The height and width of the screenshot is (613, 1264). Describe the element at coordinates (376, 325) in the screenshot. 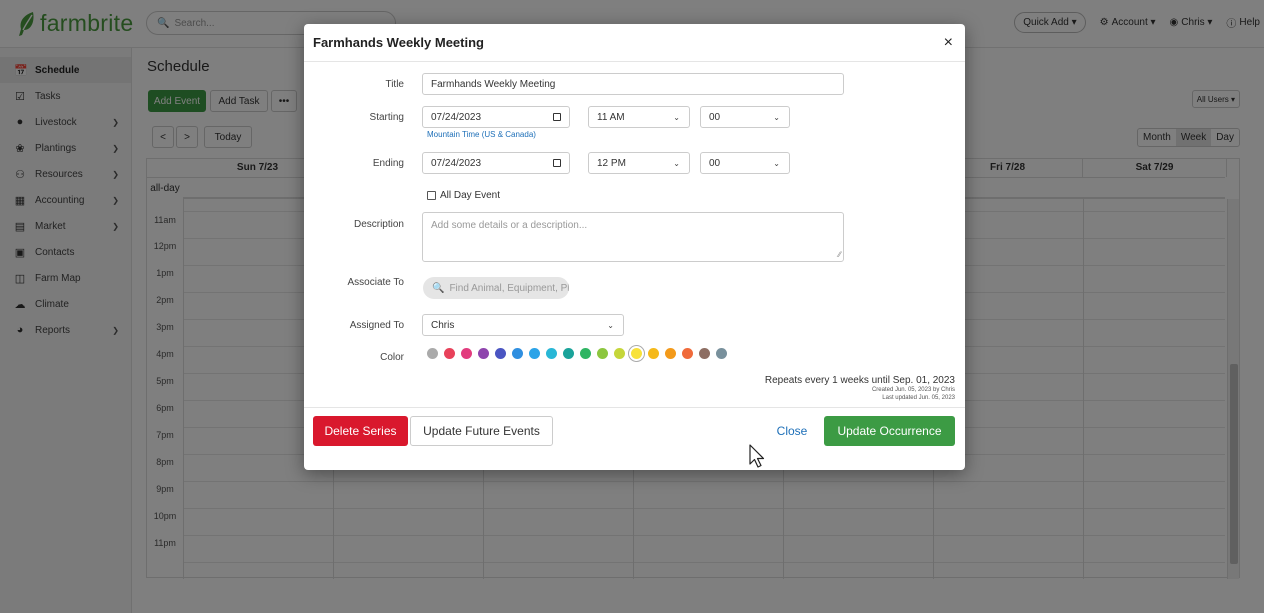

I see `assigned-label: Assigned To` at that location.